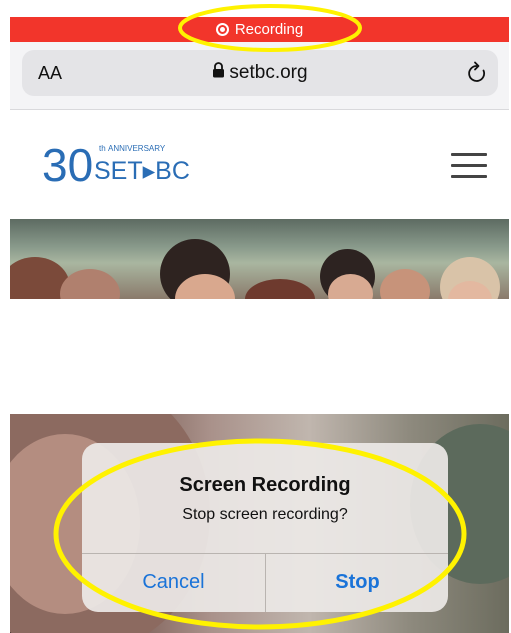 Image resolution: width=511 pixels, height=633 pixels. Describe the element at coordinates (259, 259) in the screenshot. I see `hero-photo` at that location.